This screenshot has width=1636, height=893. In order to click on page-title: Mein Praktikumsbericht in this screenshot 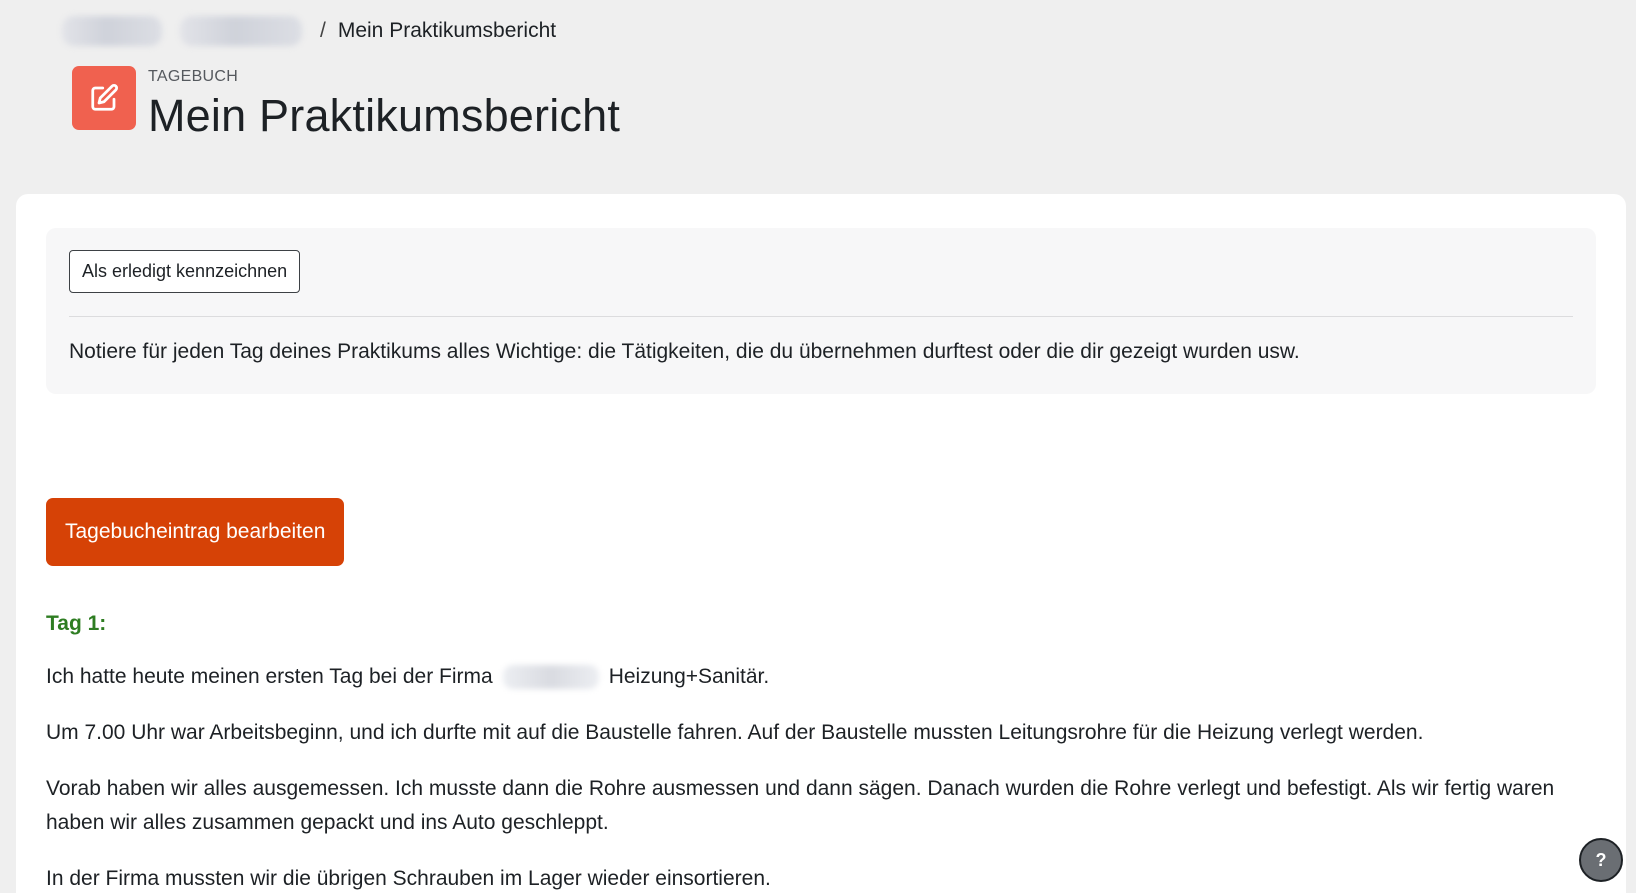, I will do `click(384, 115)`.